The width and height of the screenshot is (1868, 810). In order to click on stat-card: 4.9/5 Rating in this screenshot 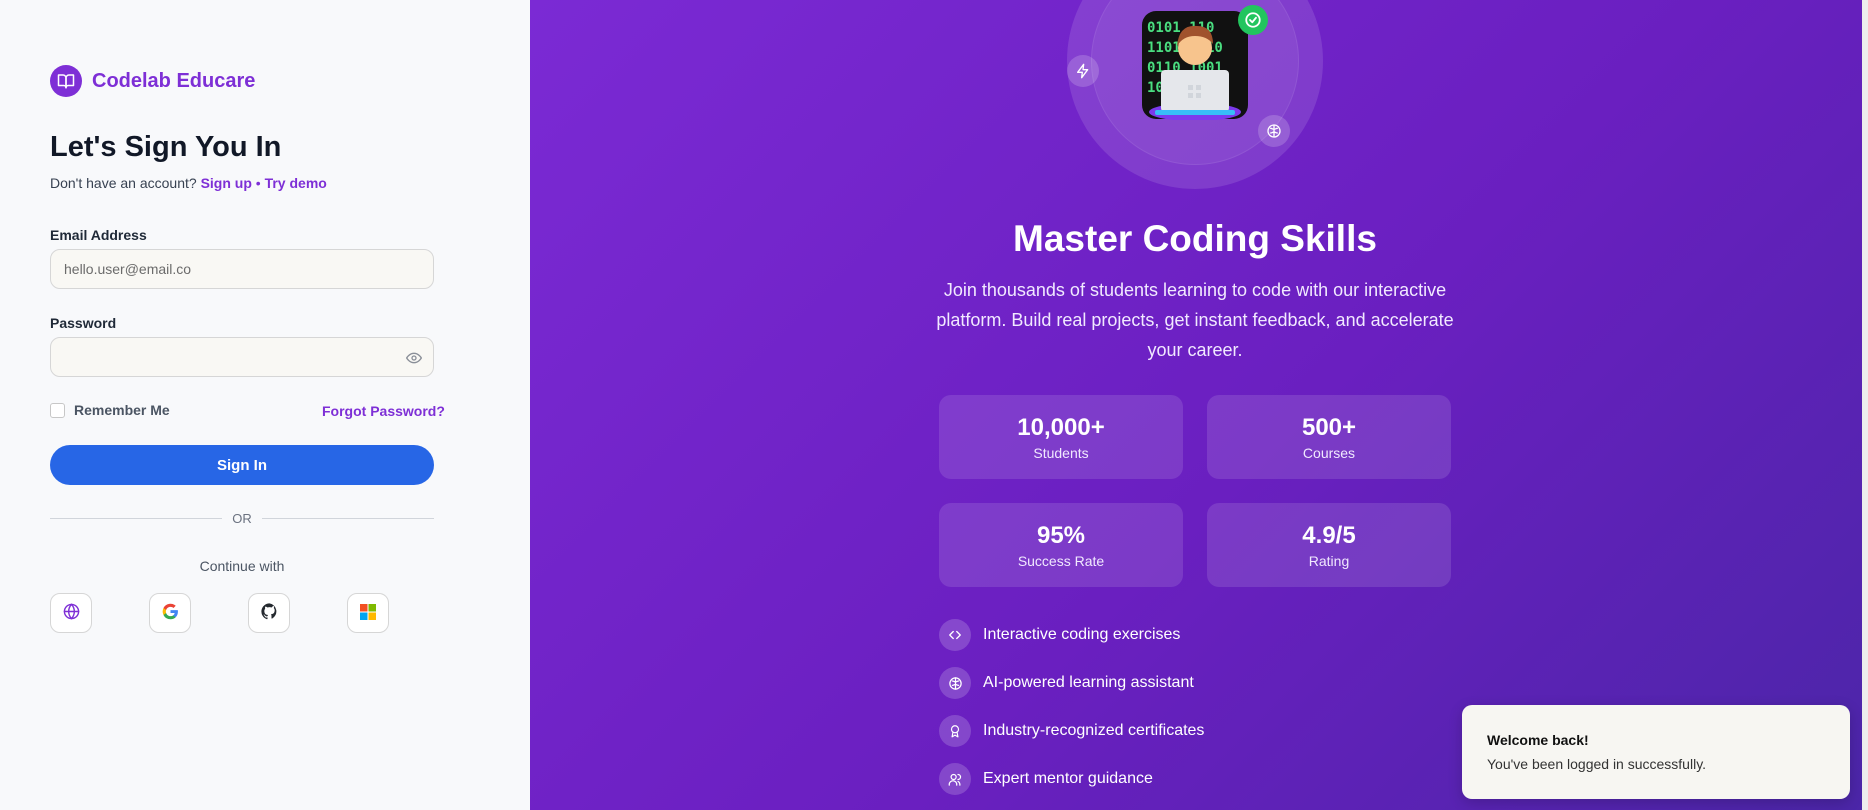, I will do `click(1329, 545)`.